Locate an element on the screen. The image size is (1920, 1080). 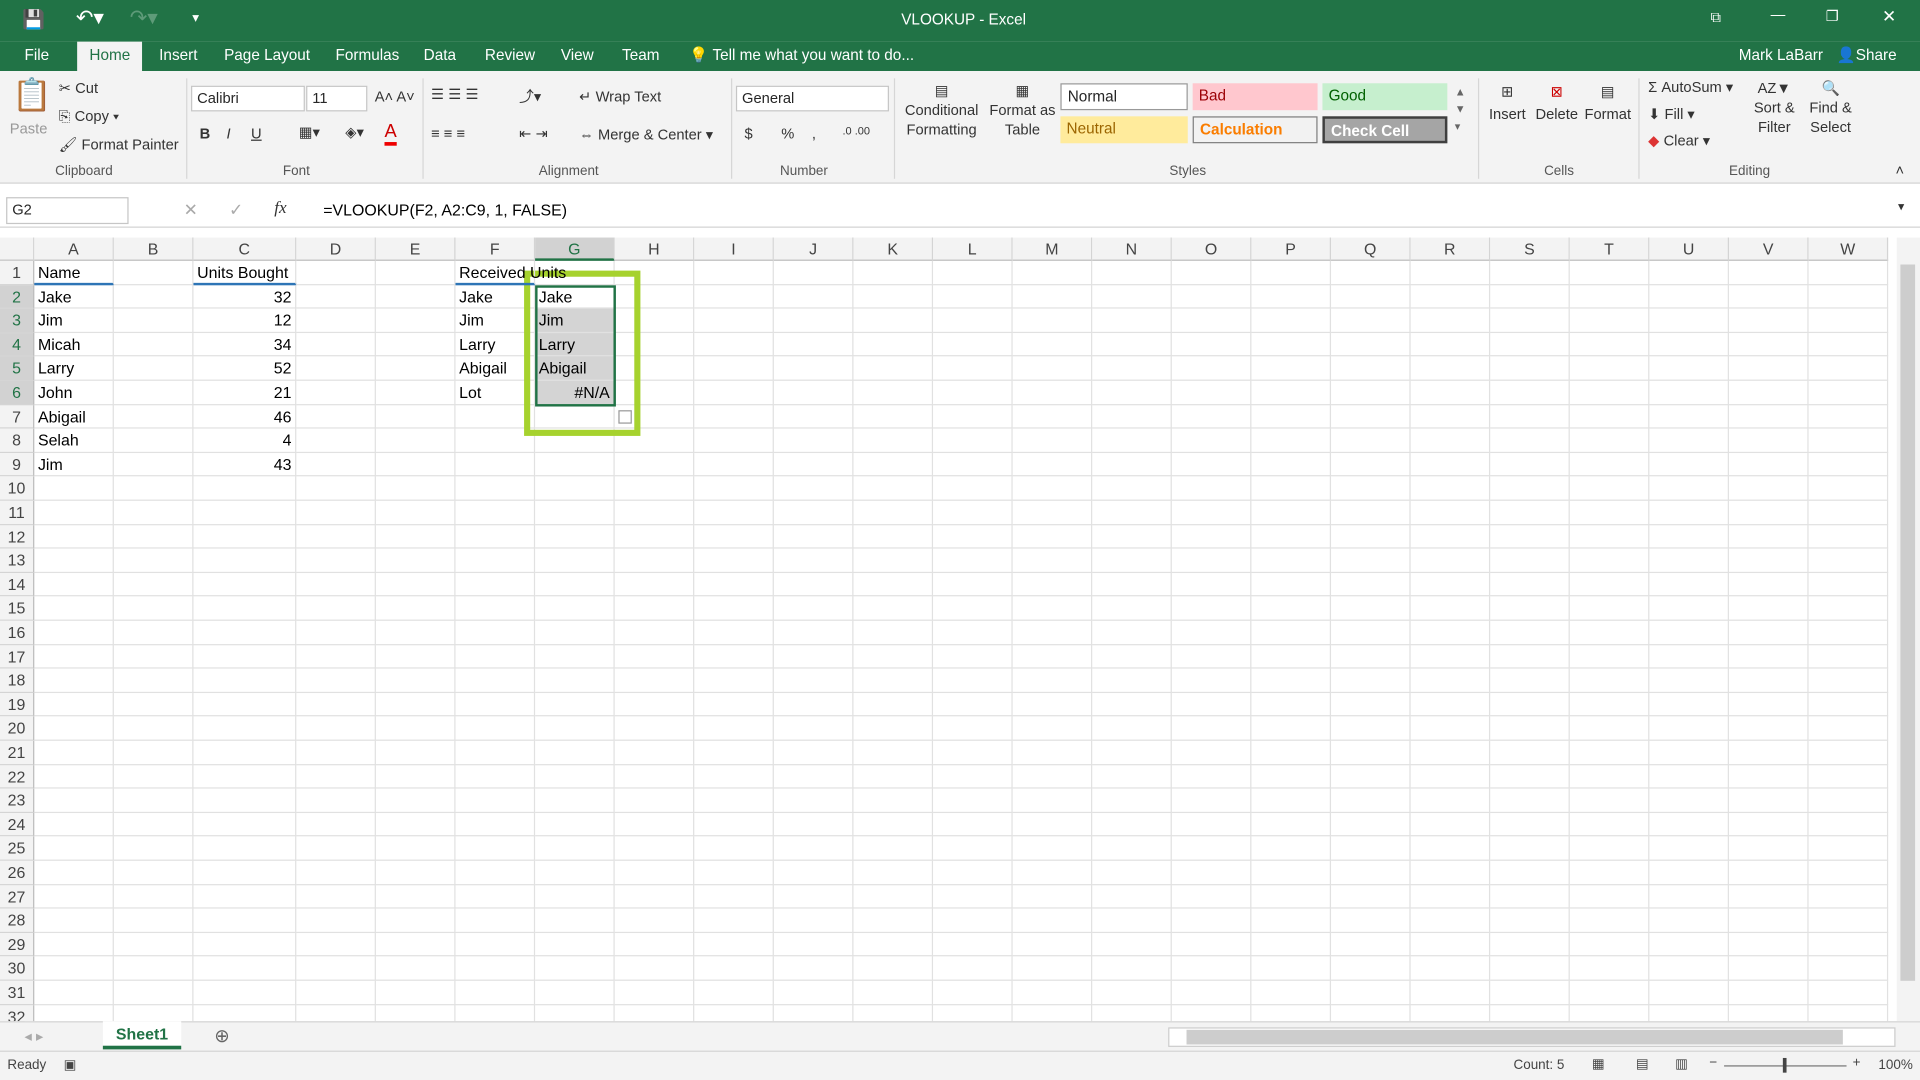
cell-A8: Selah is located at coordinates (74, 440).